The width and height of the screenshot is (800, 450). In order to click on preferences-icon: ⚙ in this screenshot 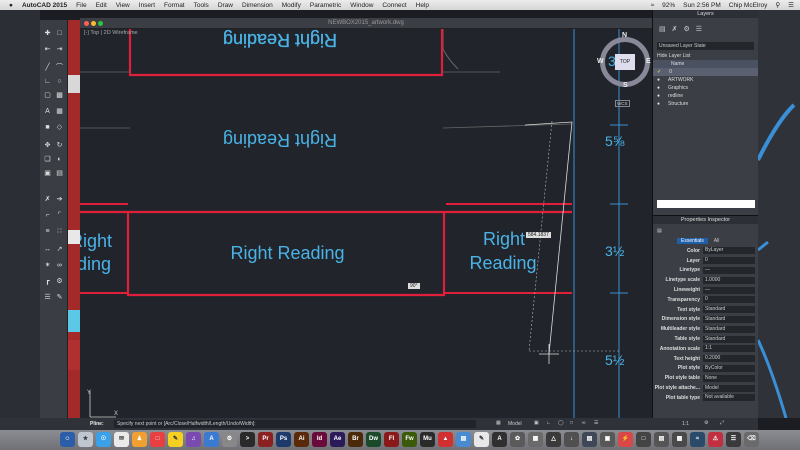, I will do `click(229, 439)`.